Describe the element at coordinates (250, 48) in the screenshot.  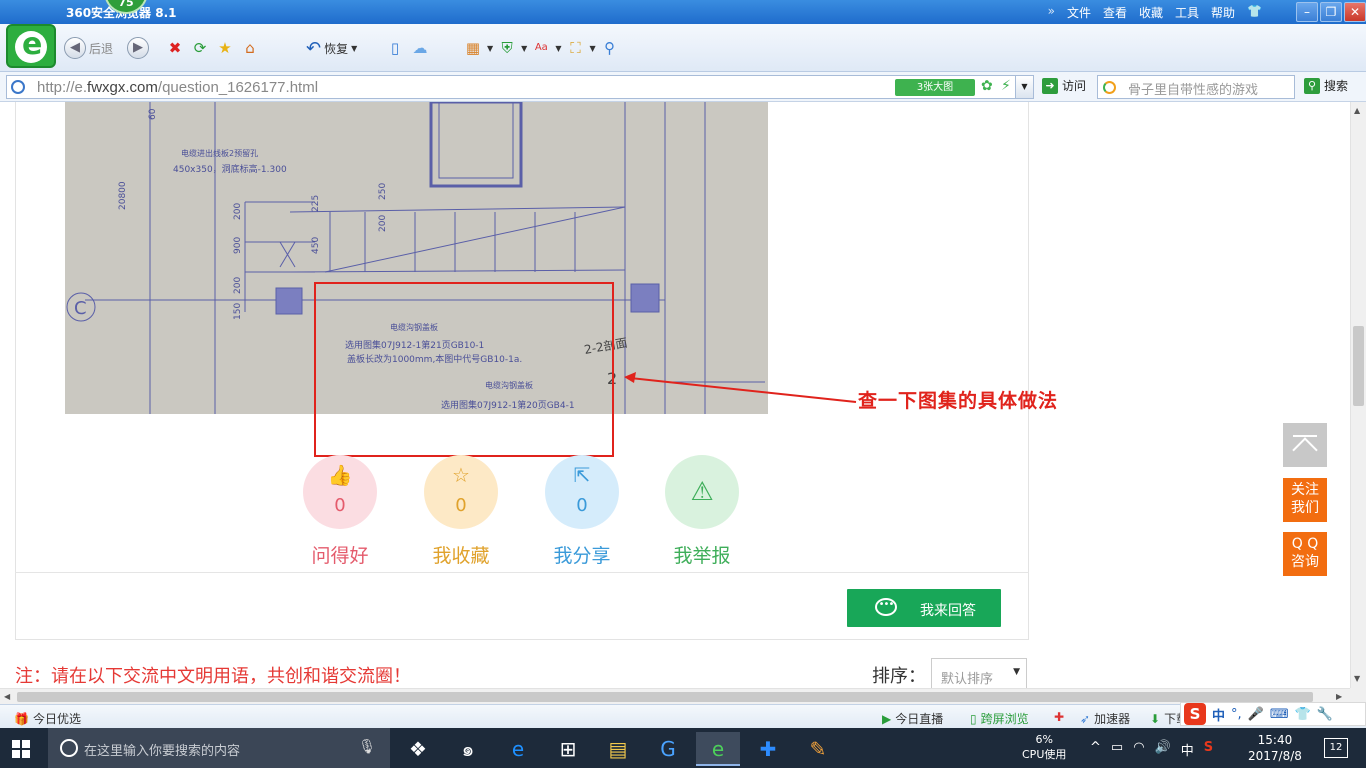
I see `home-icon: ⌂` at that location.